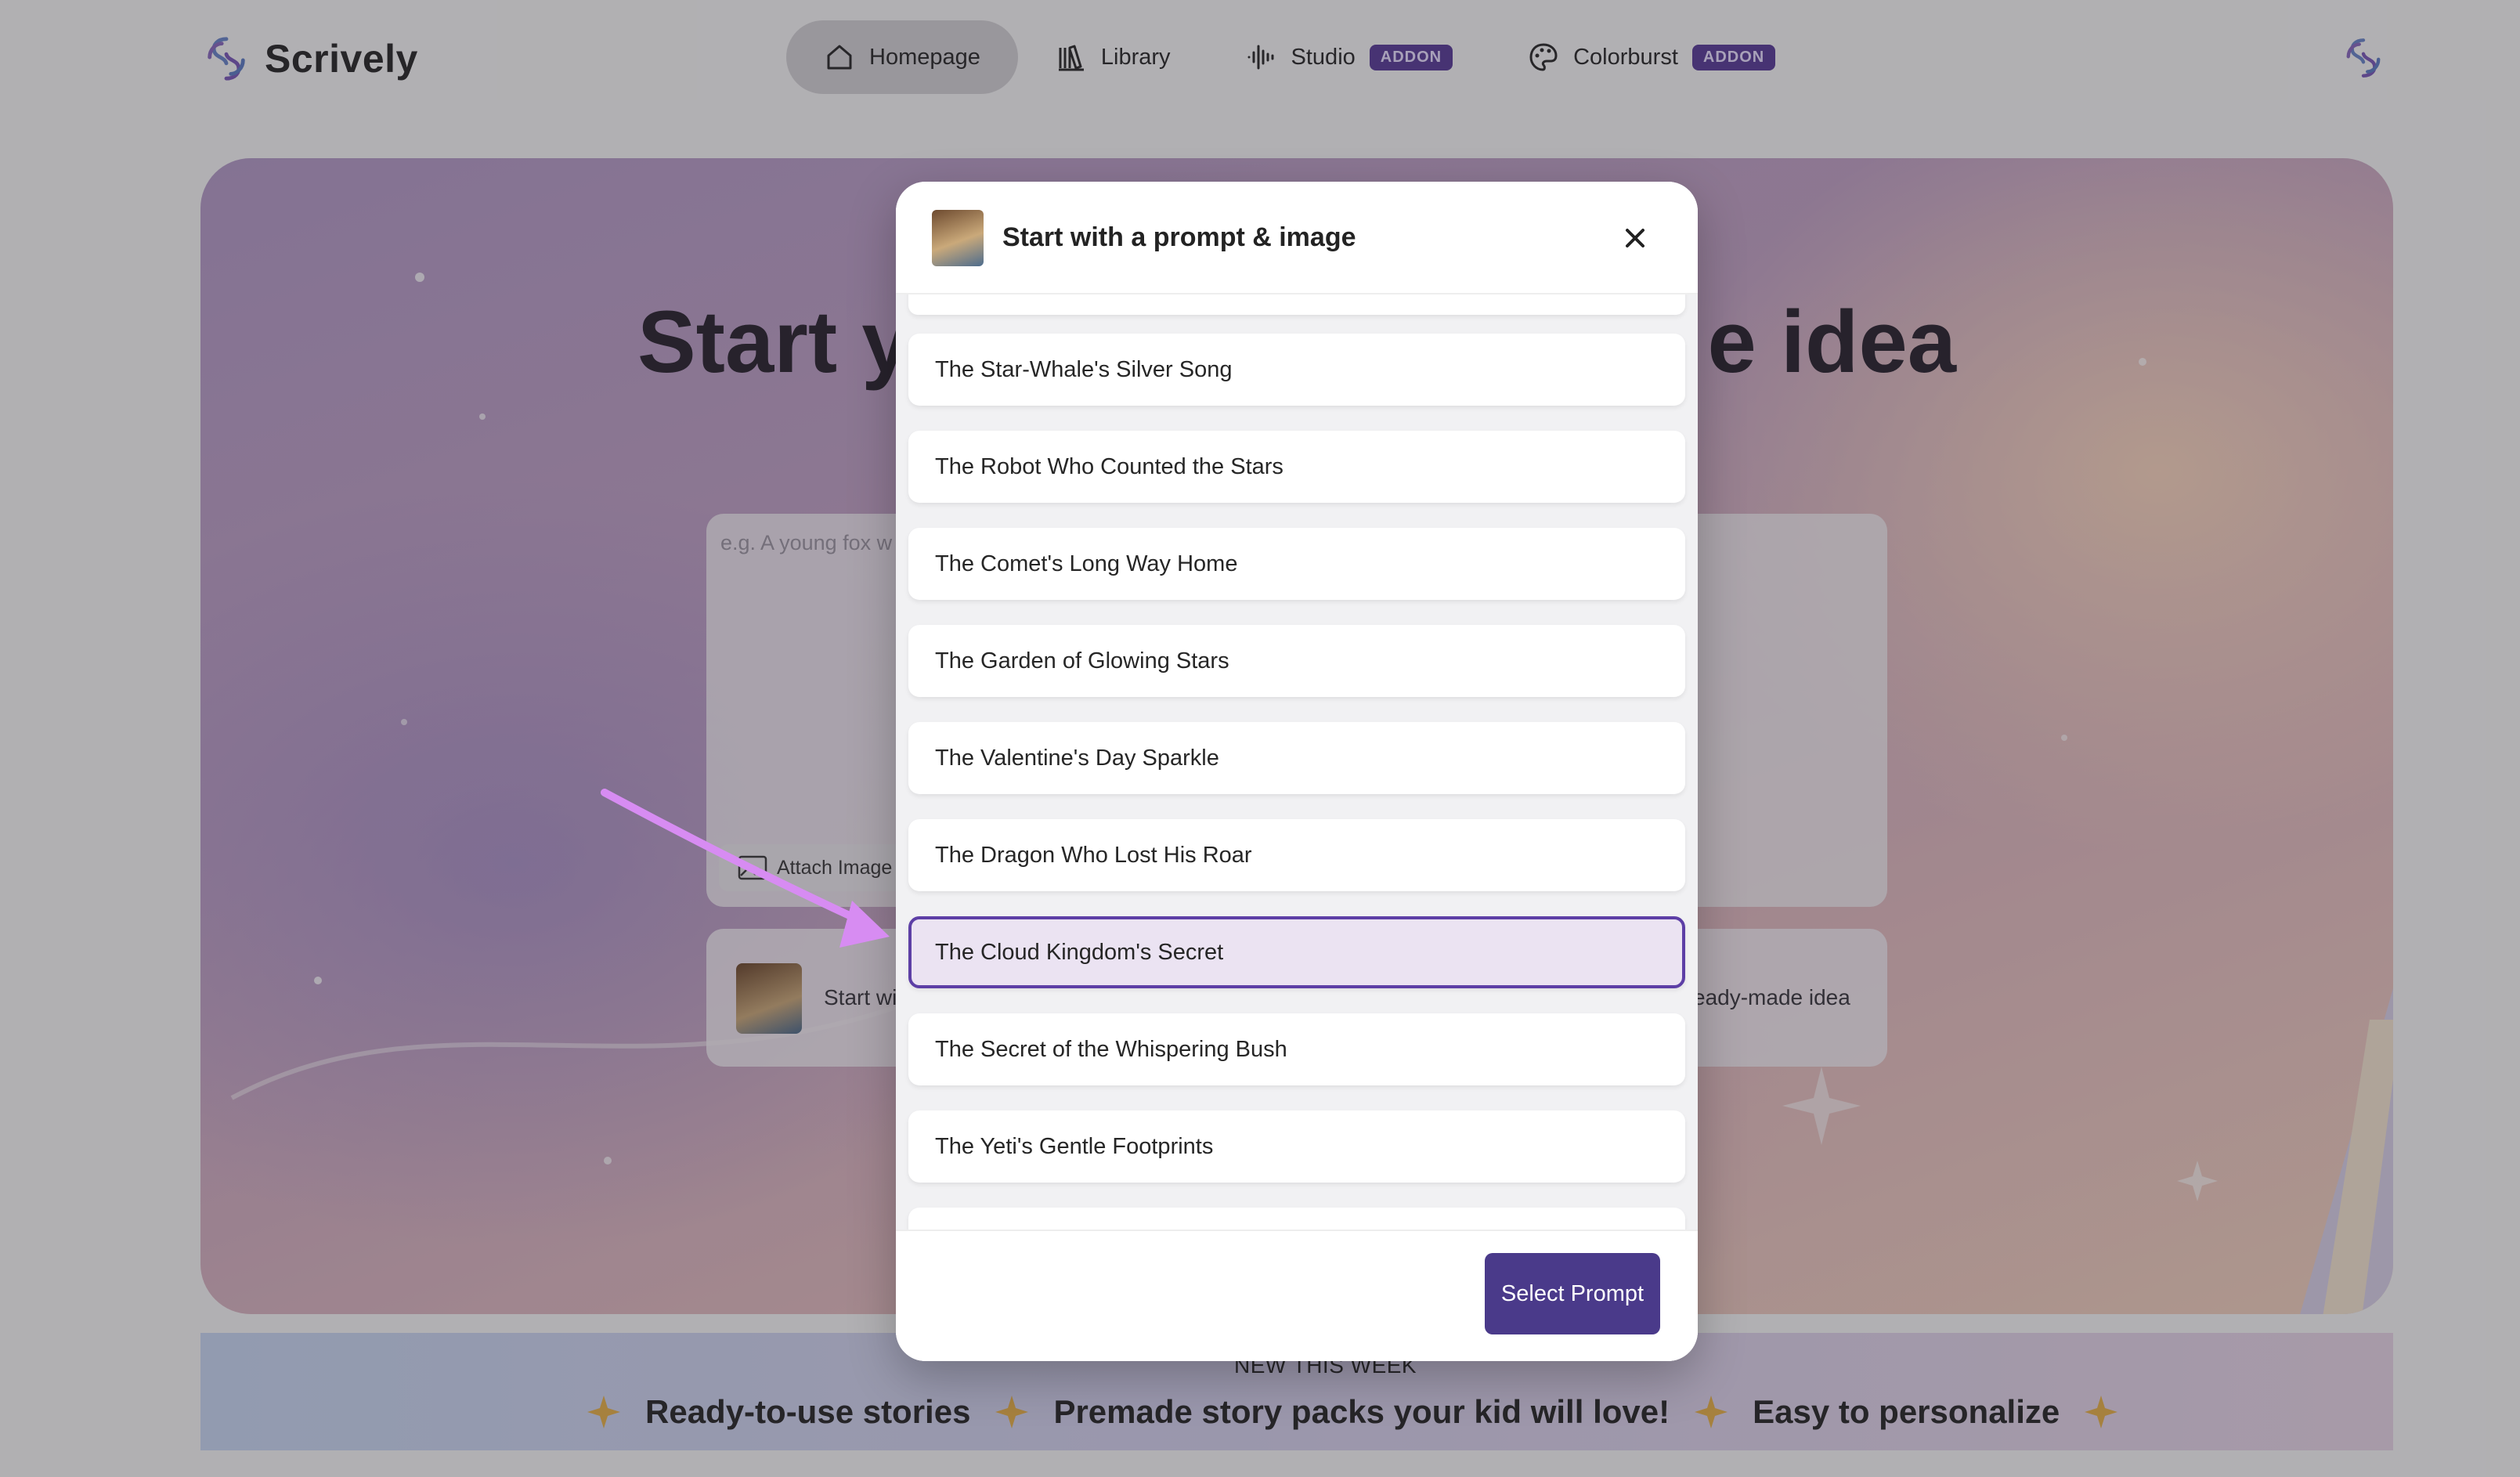 This screenshot has width=2520, height=1477. What do you see at coordinates (1296, 564) in the screenshot?
I see `prompt-option: The Comet's Long Way Home` at bounding box center [1296, 564].